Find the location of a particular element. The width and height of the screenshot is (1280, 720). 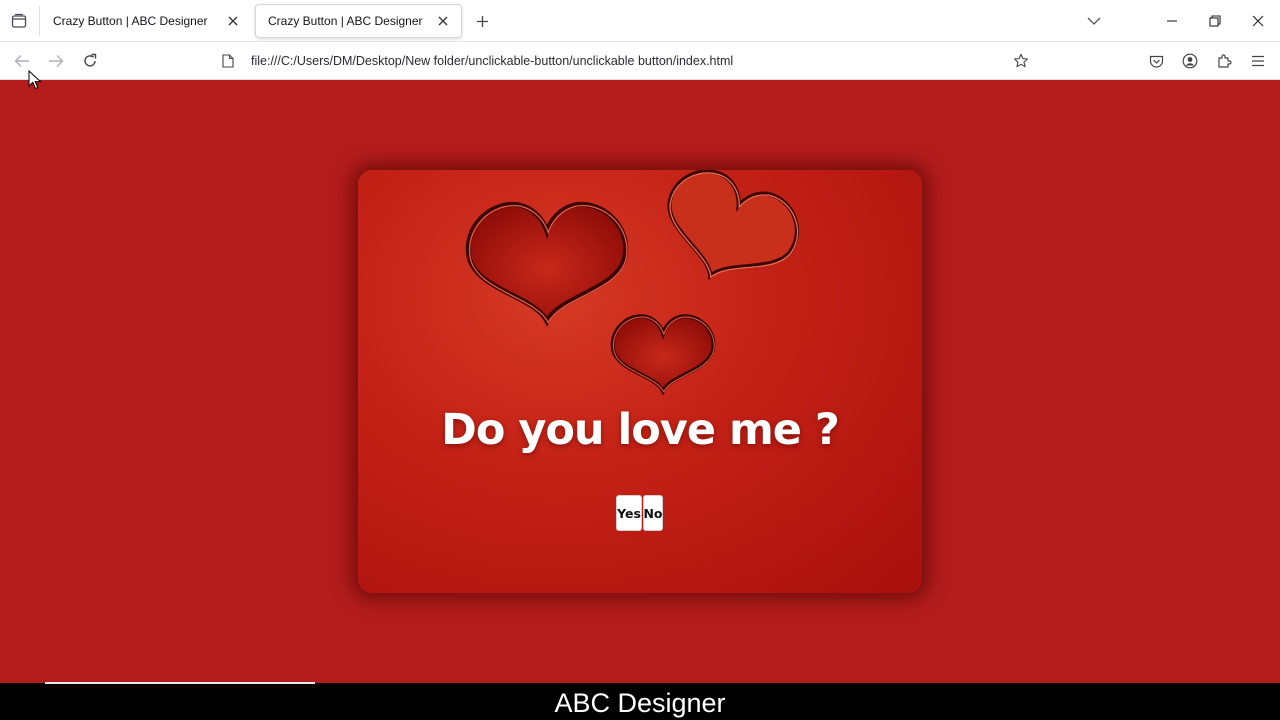

minimize-icon is located at coordinates (1172, 21).